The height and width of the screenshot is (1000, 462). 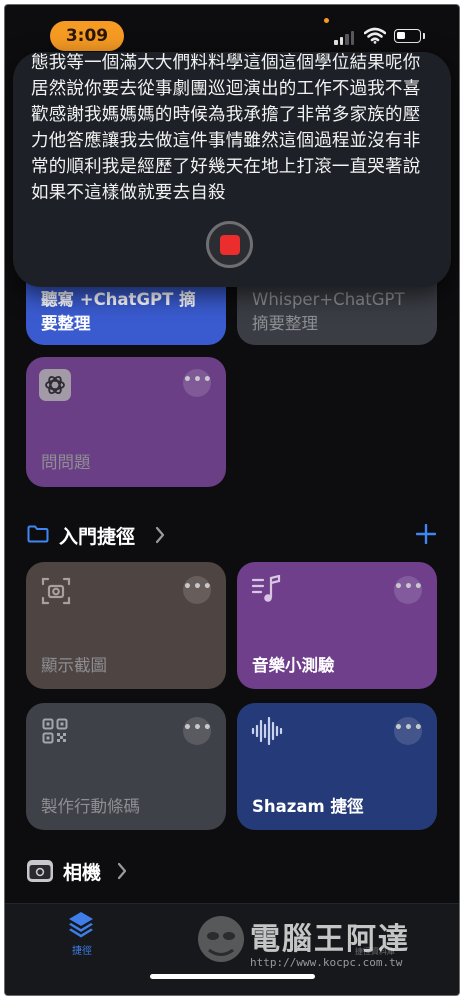 What do you see at coordinates (82, 949) in the screenshot?
I see `tab-shortcuts-label: 捷徑` at bounding box center [82, 949].